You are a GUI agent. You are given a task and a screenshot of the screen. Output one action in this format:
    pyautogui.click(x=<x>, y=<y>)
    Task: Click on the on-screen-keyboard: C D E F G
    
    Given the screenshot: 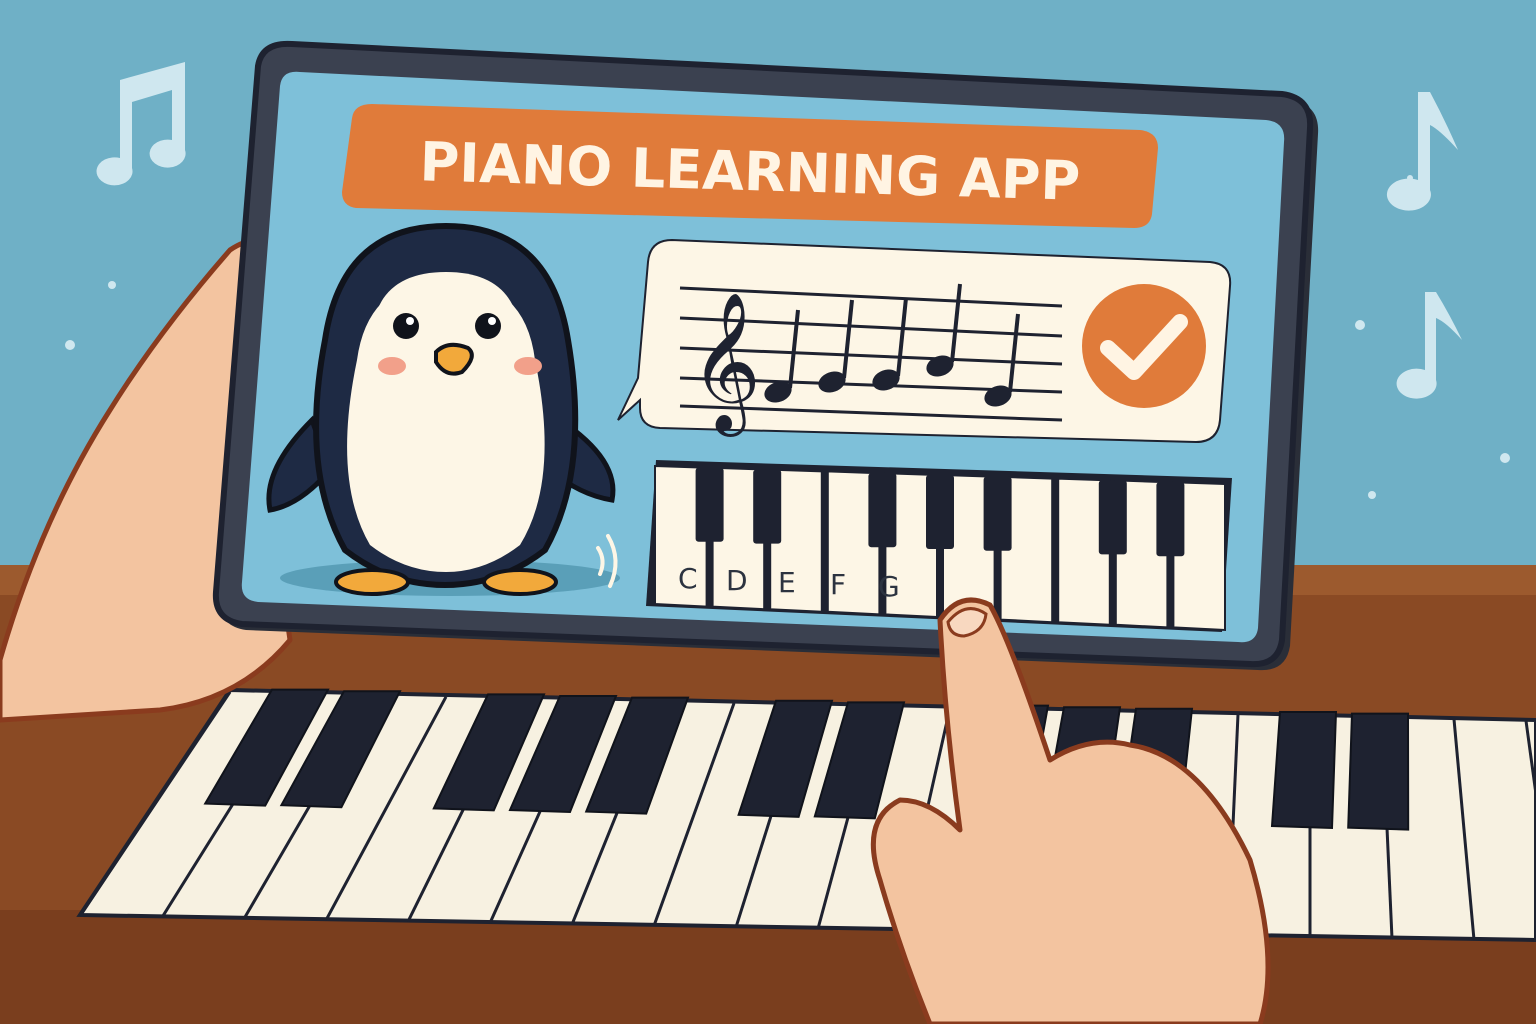 What is the action you would take?
    pyautogui.click(x=939, y=546)
    